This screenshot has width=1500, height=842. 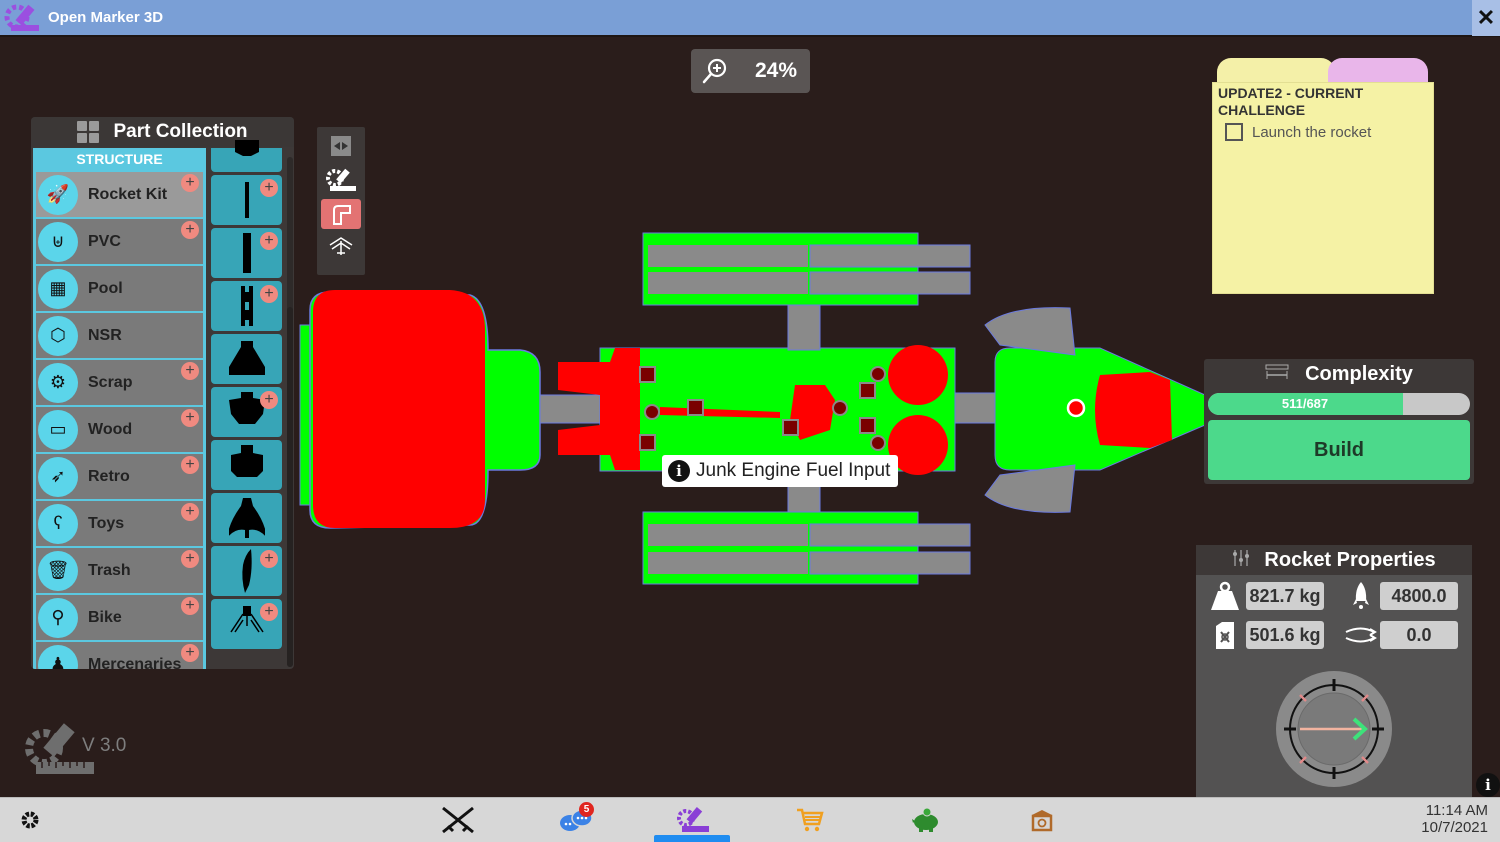 What do you see at coordinates (119, 194) in the screenshot?
I see `category-item-rocket-kit: 🚀 Rocket Kit +` at bounding box center [119, 194].